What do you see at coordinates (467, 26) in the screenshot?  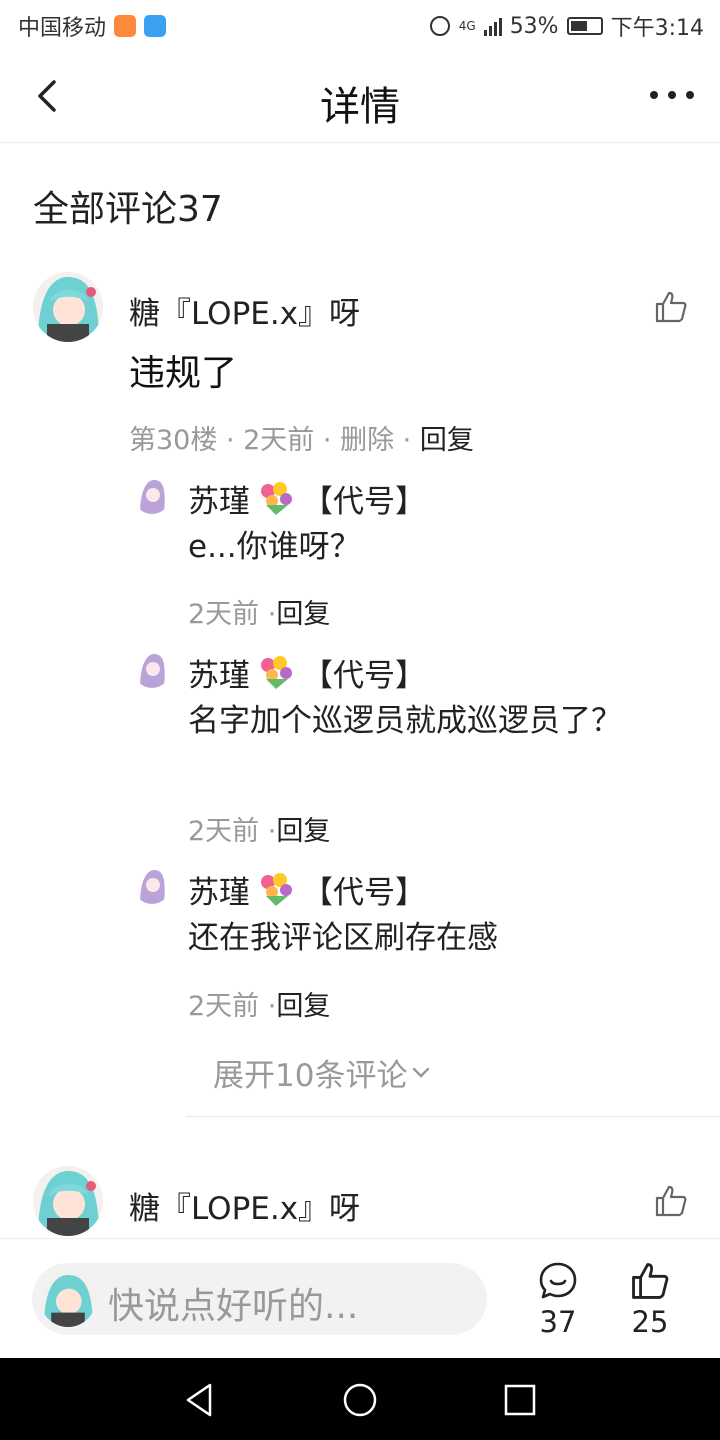 I see `network-label: 4G` at bounding box center [467, 26].